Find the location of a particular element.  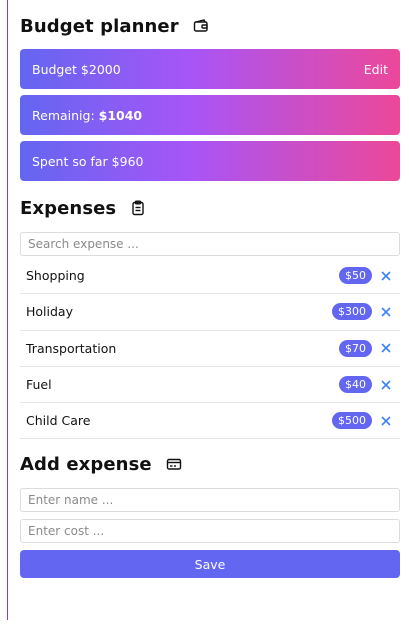

expense-name: Transportation is located at coordinates (71, 348).